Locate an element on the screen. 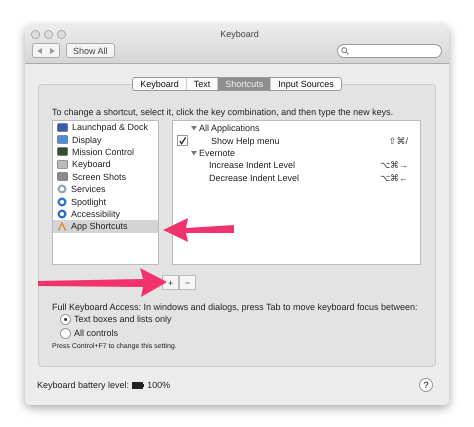 This screenshot has width=474, height=427. category-item: App Shortcuts is located at coordinates (105, 226).